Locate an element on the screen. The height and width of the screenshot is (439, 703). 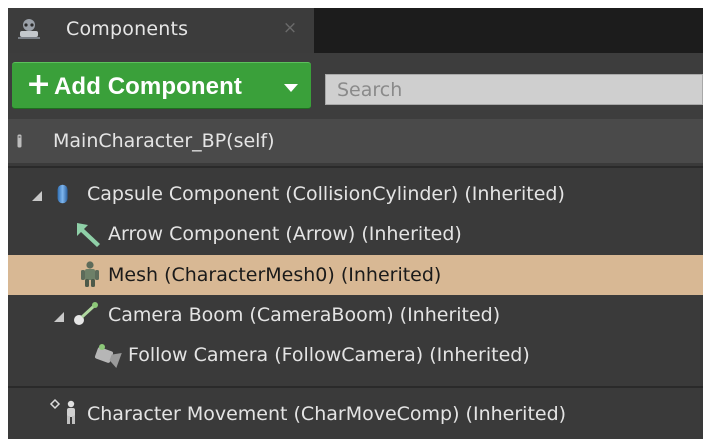
plus-icon: + is located at coordinates (39, 84).